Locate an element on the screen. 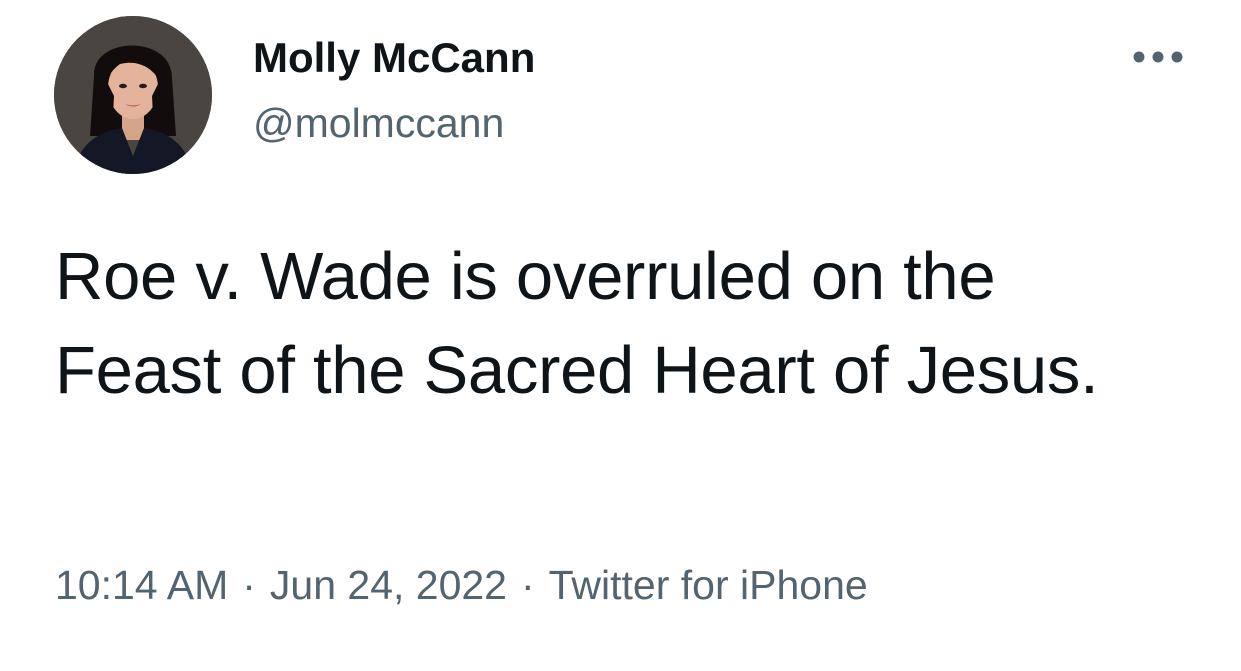 Image resolution: width=1241 pixels, height=671 pixels. tweet-date: Jun 24, 2022 is located at coordinates (388, 585).